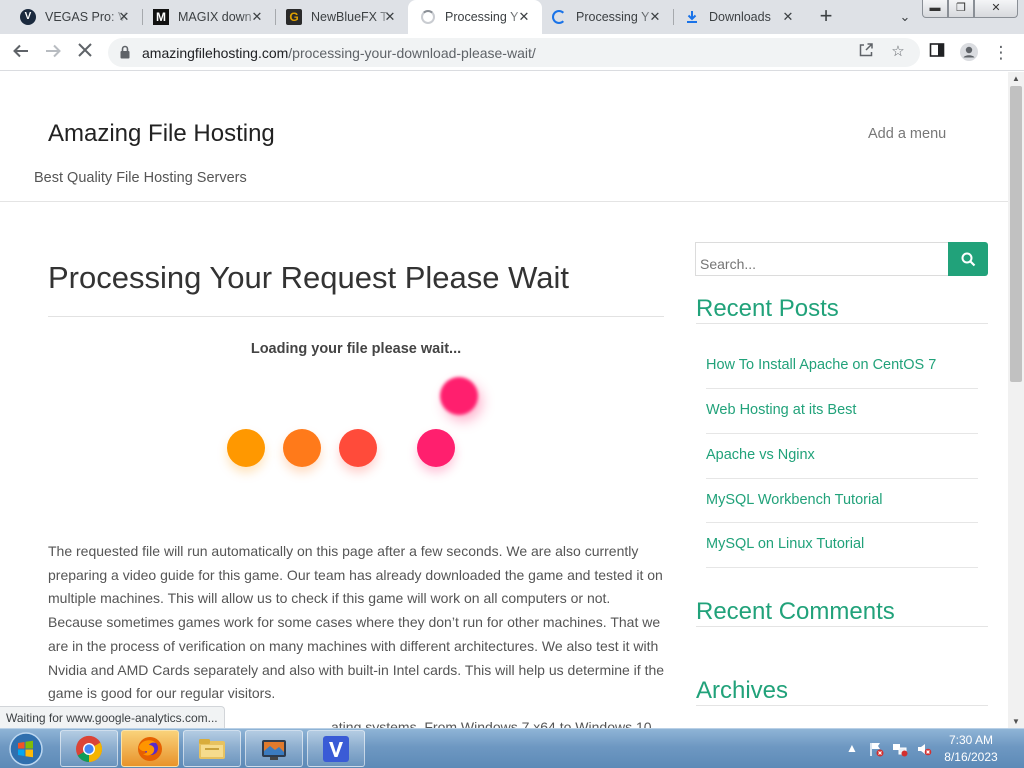 The width and height of the screenshot is (1024, 768). I want to click on tab-processing-active: Processing Y ✕, so click(475, 17).